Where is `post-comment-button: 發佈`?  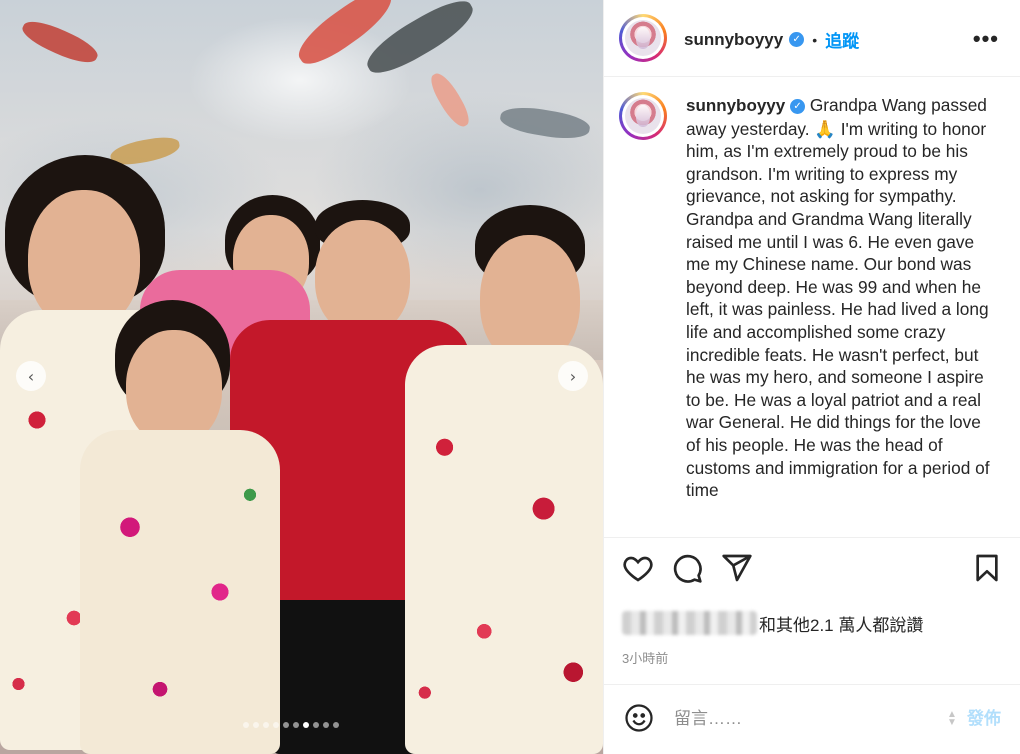 post-comment-button: 發佈 is located at coordinates (984, 719).